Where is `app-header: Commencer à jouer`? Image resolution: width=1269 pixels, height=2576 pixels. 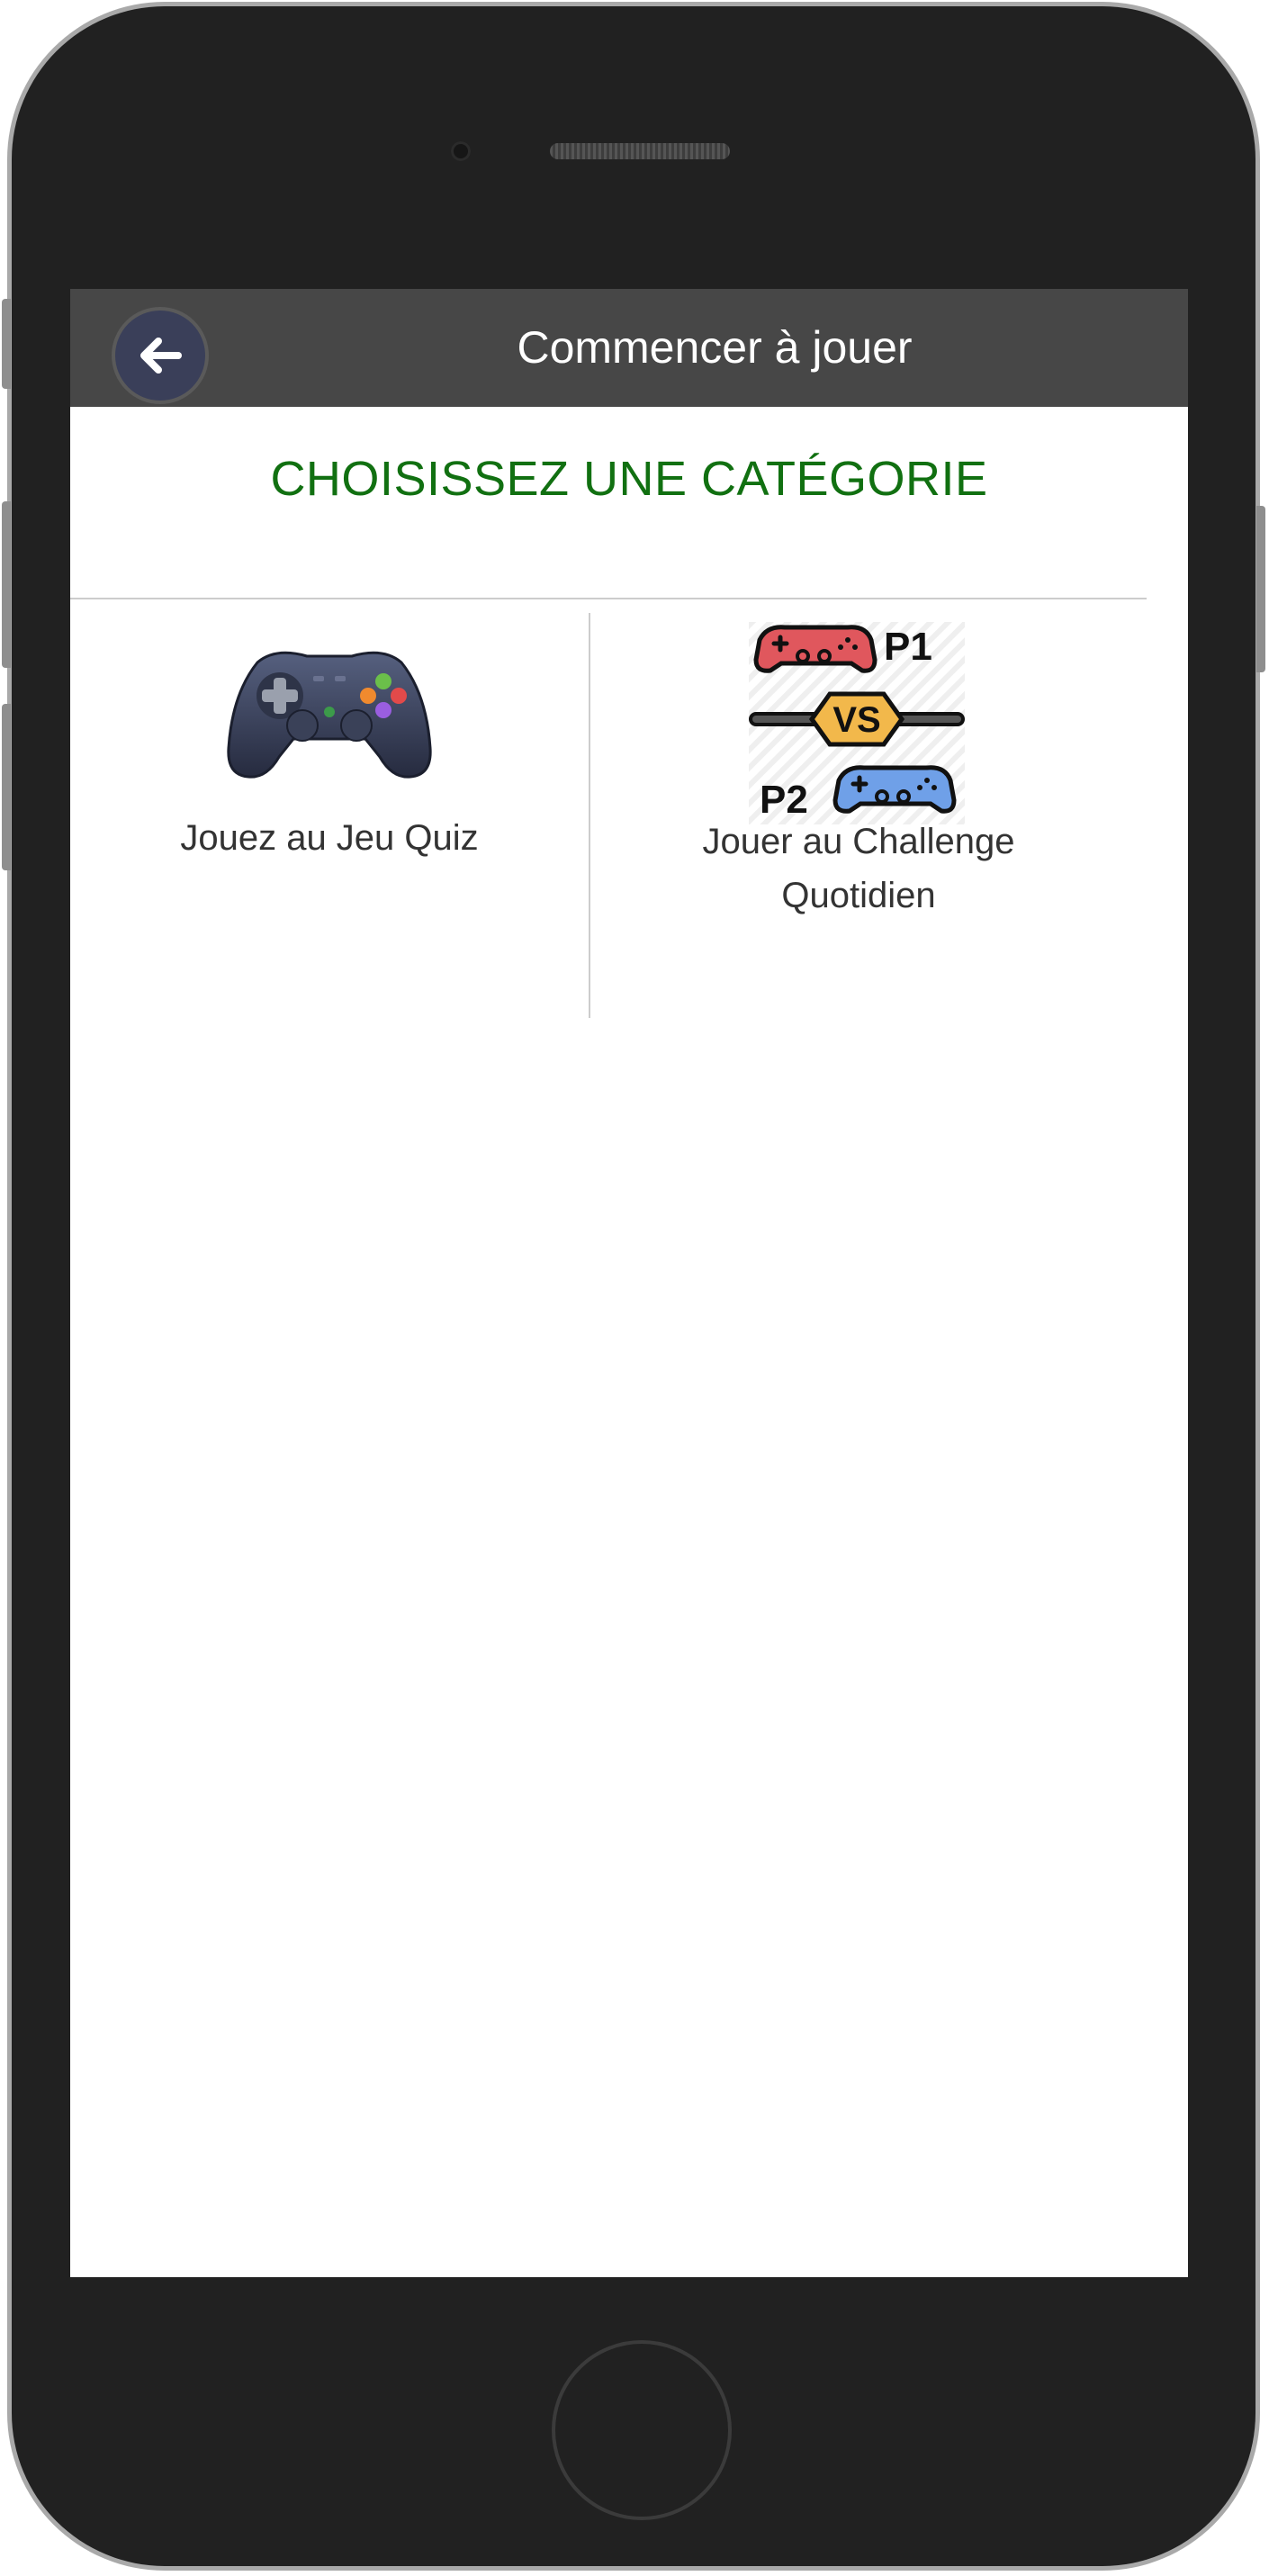
app-header: Commencer à jouer is located at coordinates (629, 348).